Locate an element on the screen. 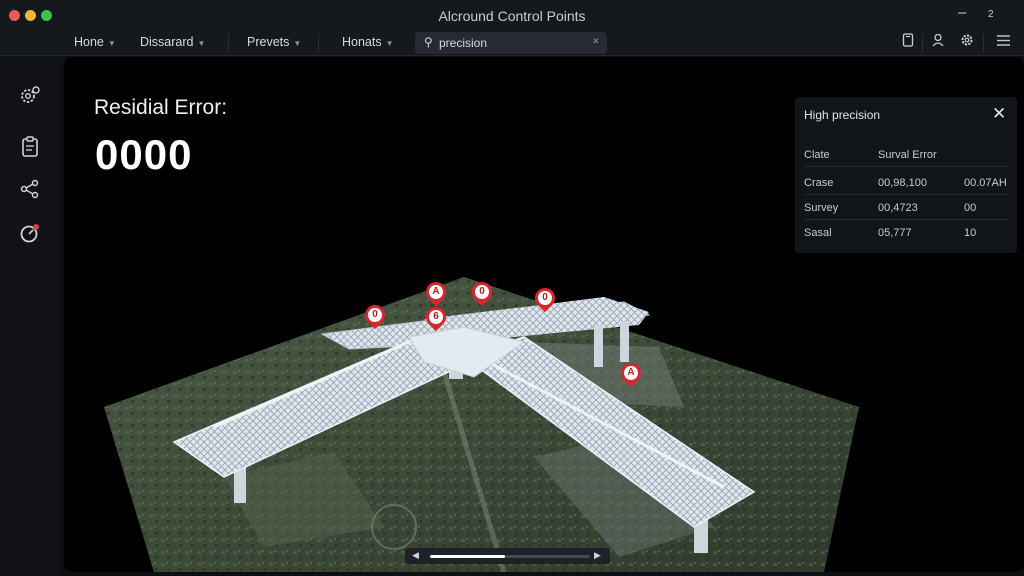  table-header-row: Clate Surval Error is located at coordinates (906, 154).